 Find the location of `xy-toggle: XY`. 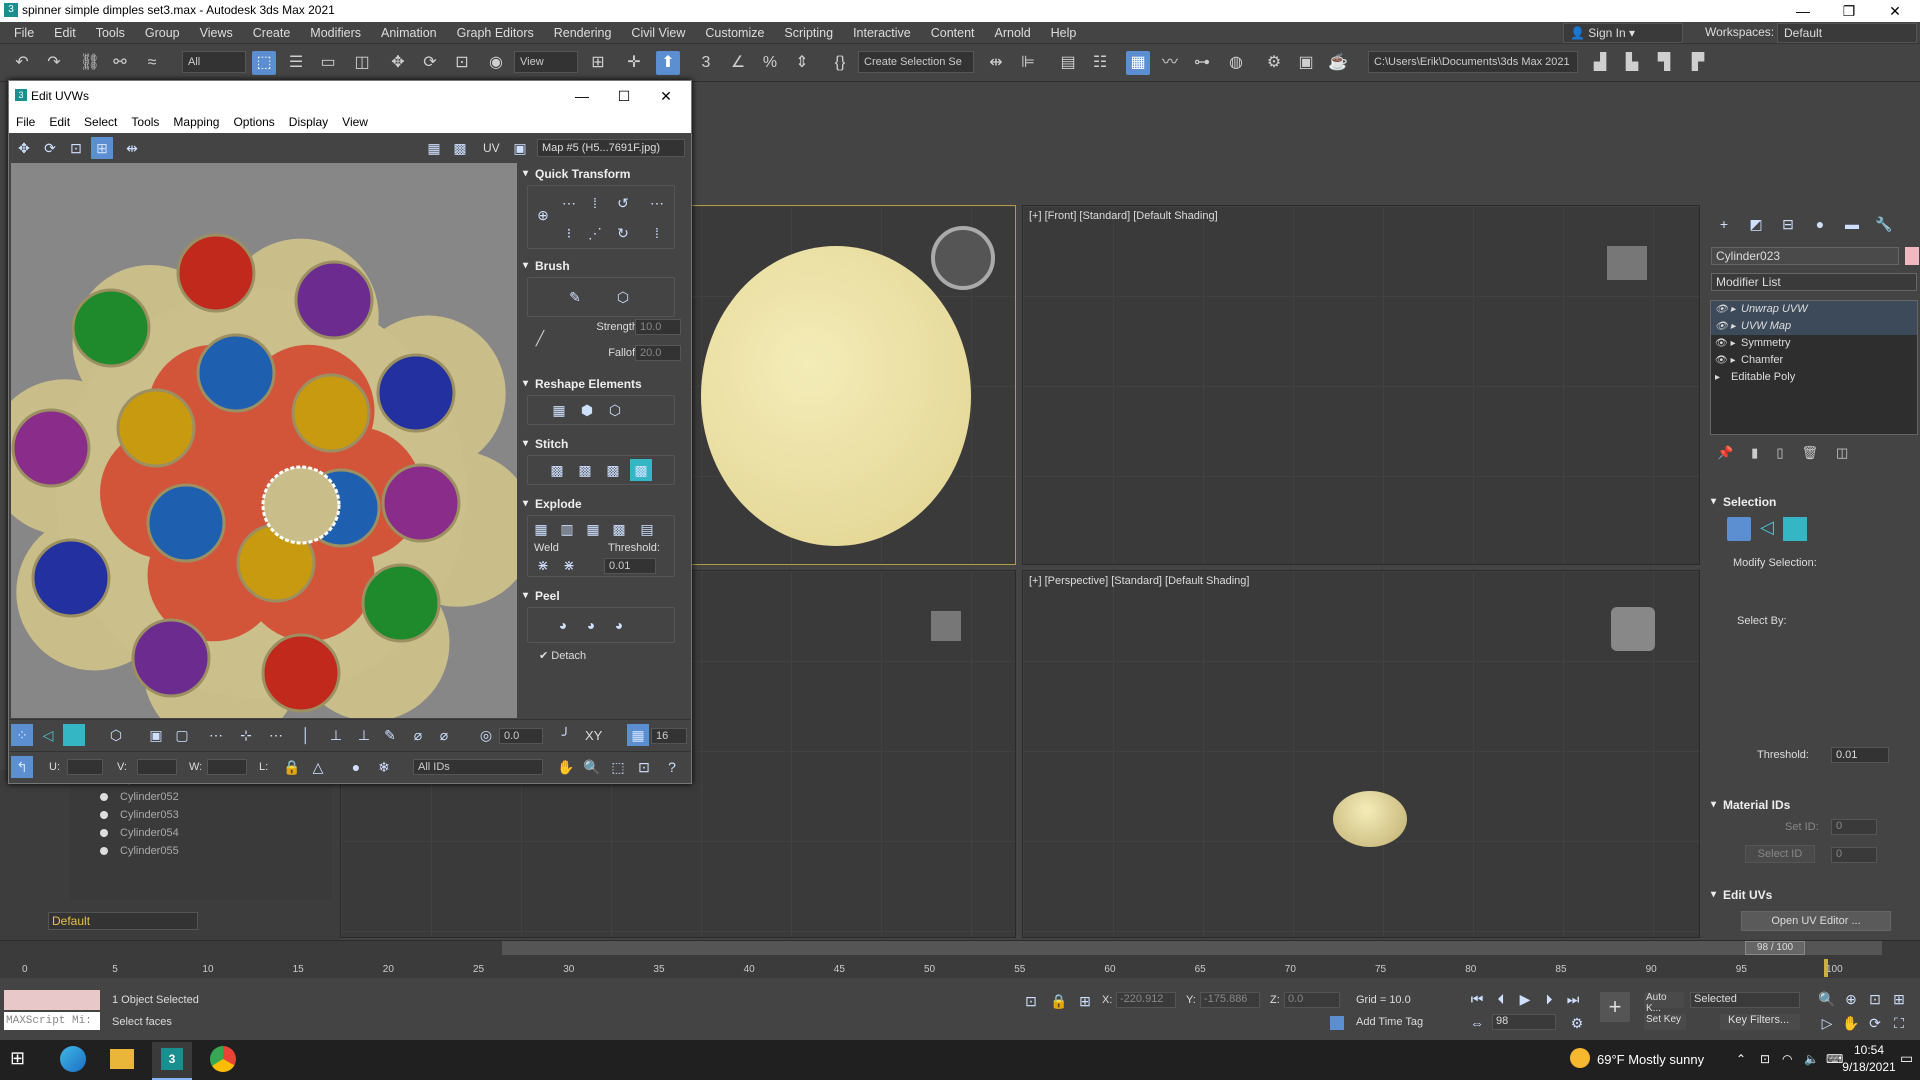

xy-toggle: XY is located at coordinates (593, 735).